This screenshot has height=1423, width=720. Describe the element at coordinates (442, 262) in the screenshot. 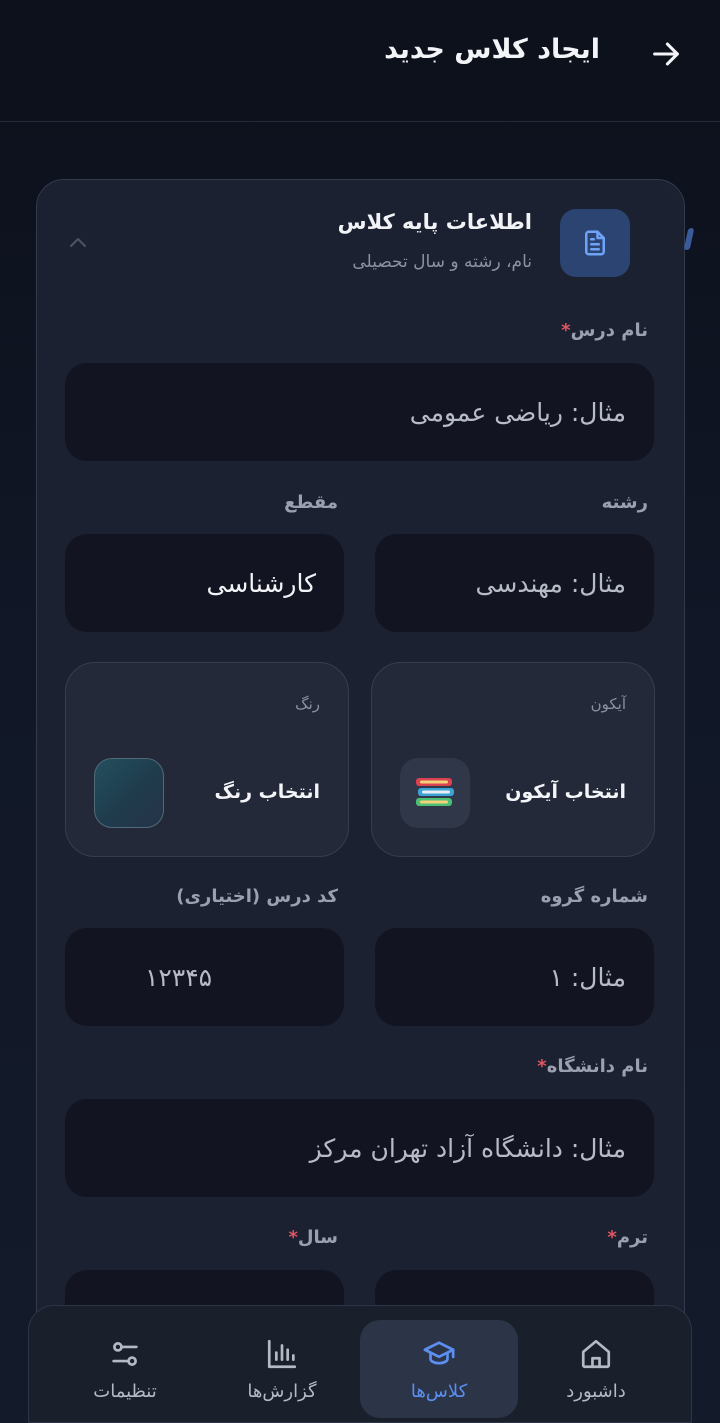

I see `section-subtitle: نام، رشته و سال تحصیلی` at that location.